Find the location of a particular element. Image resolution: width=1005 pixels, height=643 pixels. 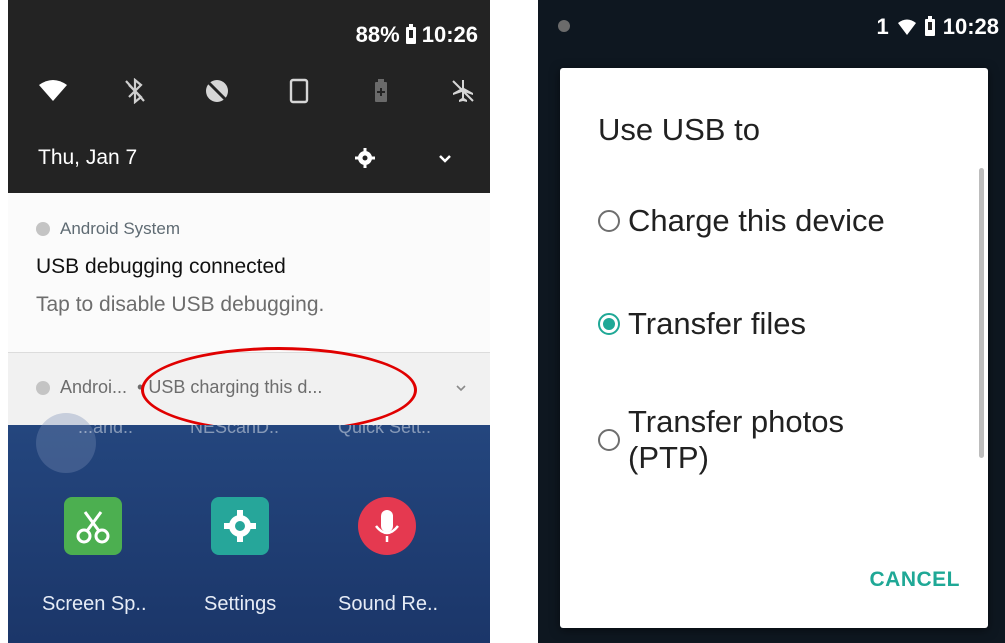

battery-percent: 88% is located at coordinates (377, 34).